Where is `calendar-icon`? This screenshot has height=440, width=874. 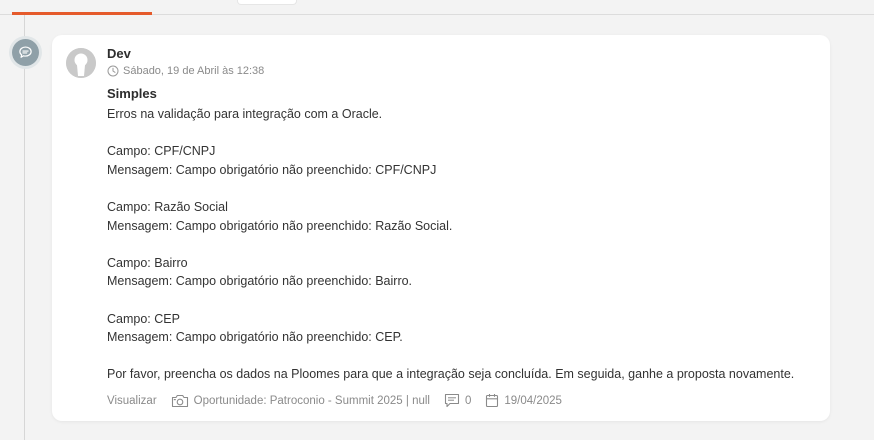
calendar-icon is located at coordinates (492, 401).